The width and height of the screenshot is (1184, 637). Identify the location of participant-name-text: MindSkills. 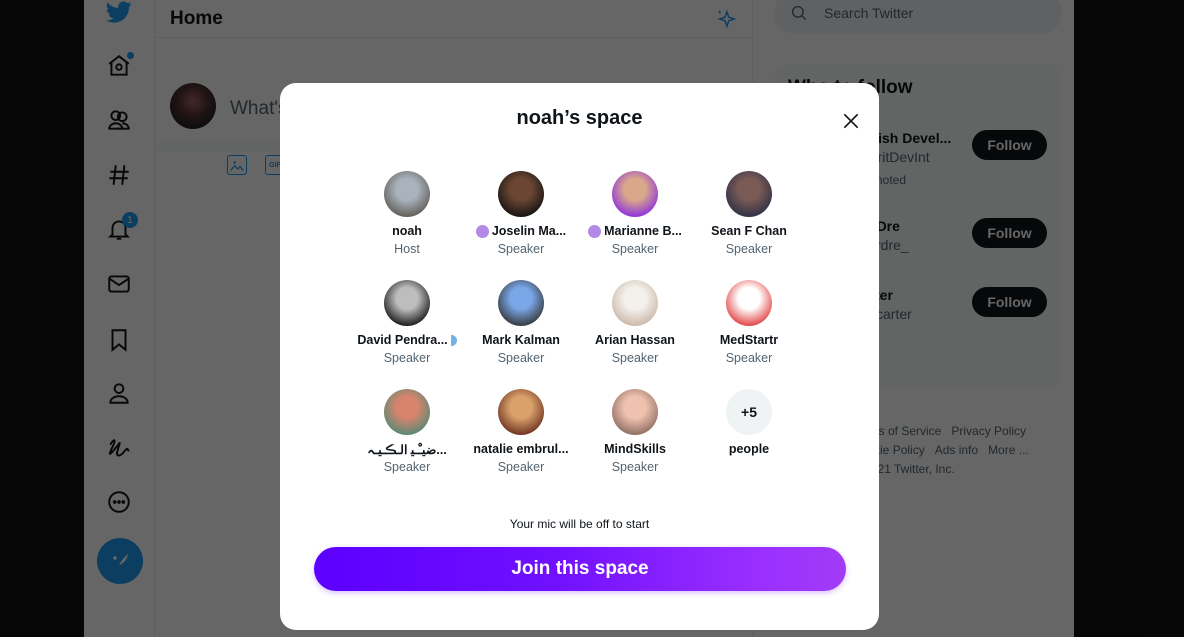
(635, 449).